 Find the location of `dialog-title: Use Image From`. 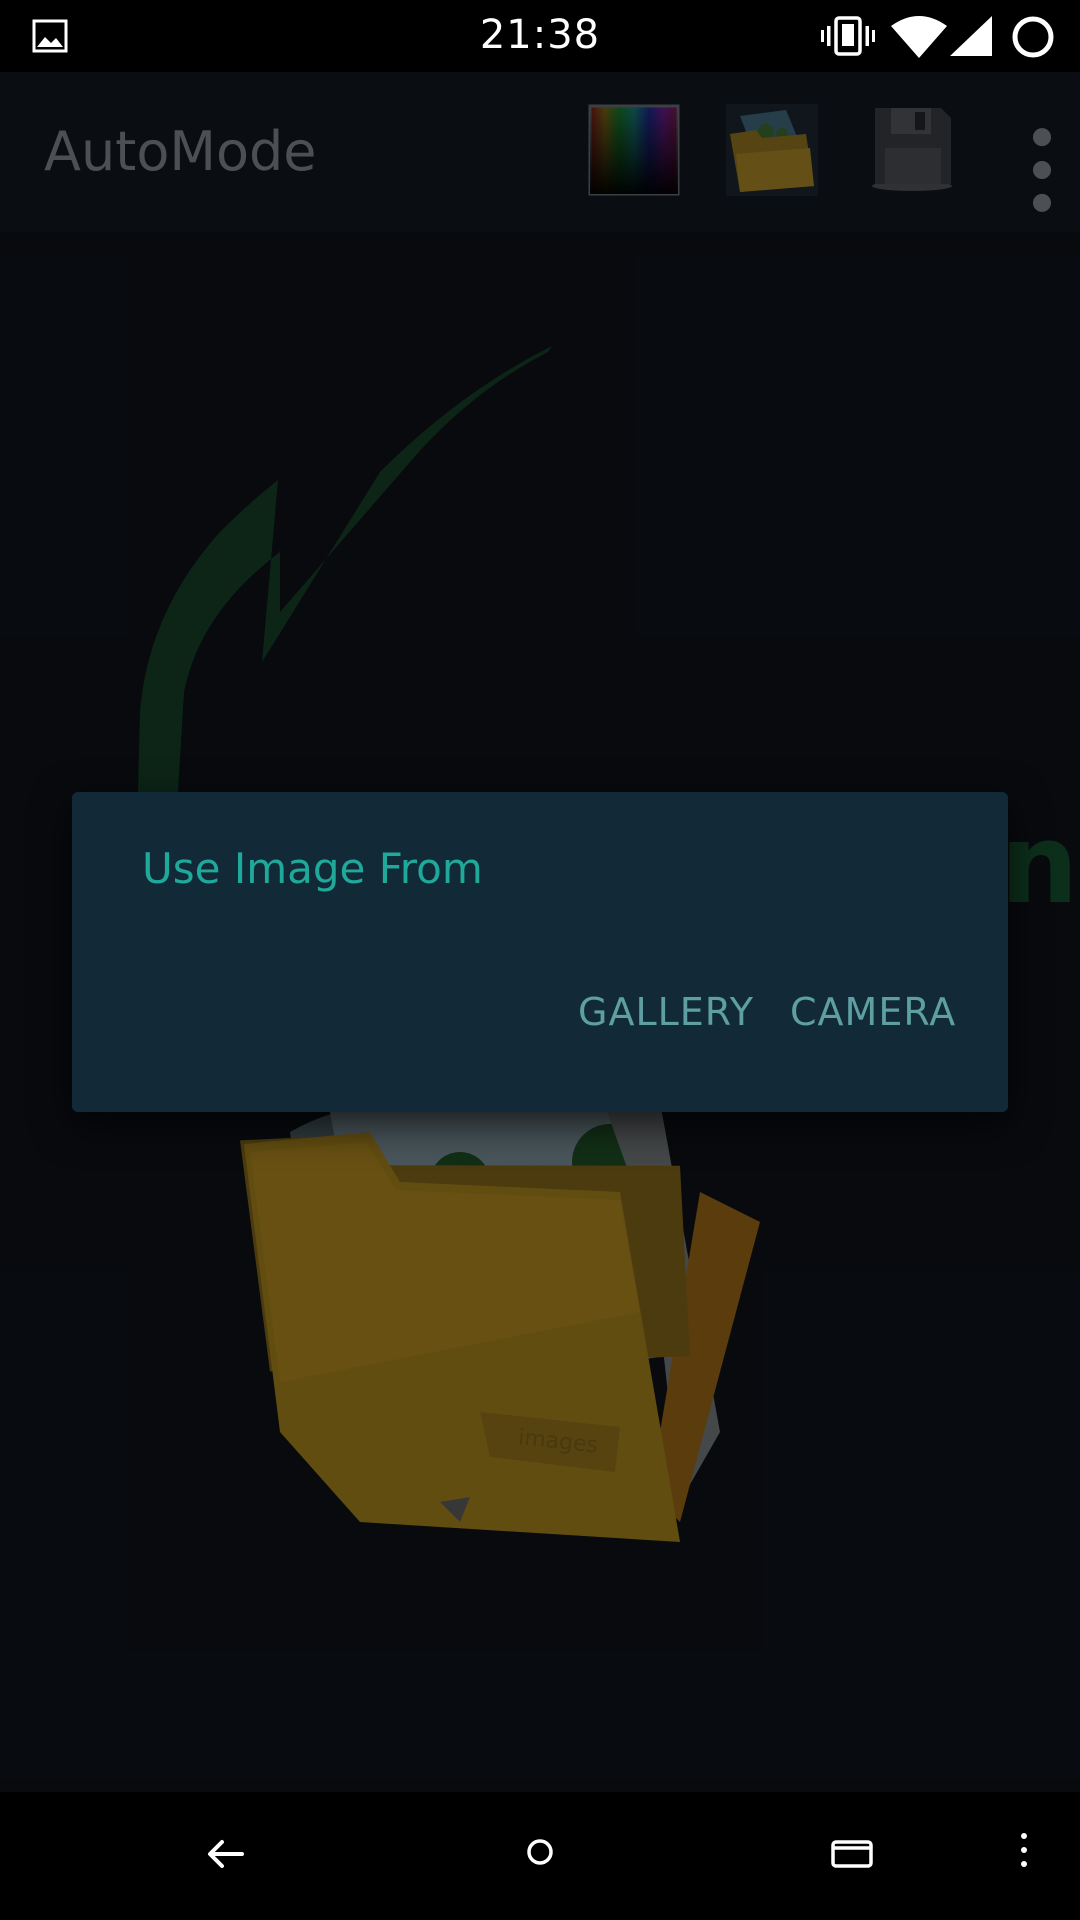

dialog-title: Use Image From is located at coordinates (312, 868).